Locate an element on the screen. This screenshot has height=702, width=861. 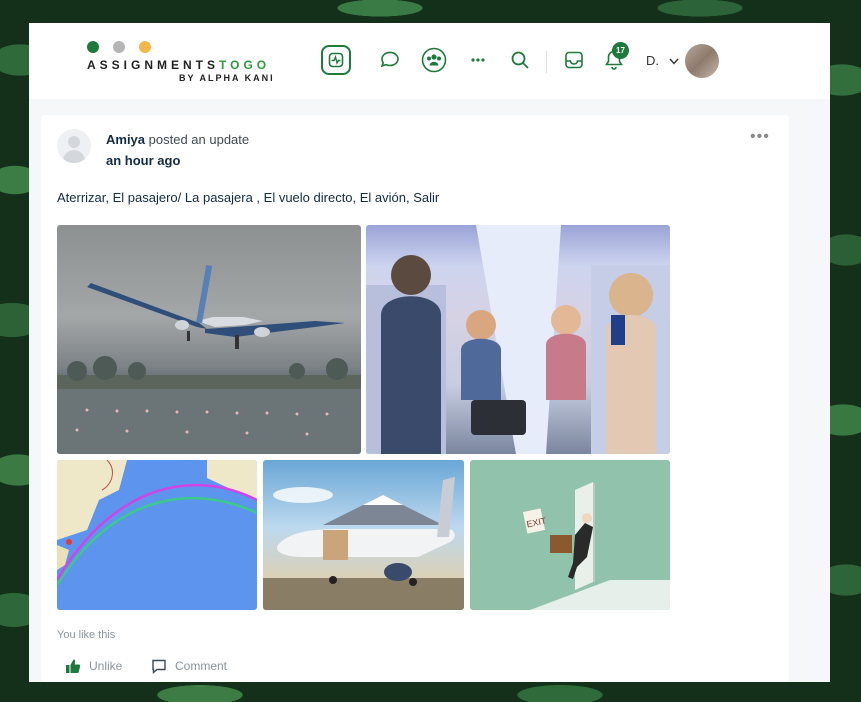
flight-map-image is located at coordinates (157, 523).